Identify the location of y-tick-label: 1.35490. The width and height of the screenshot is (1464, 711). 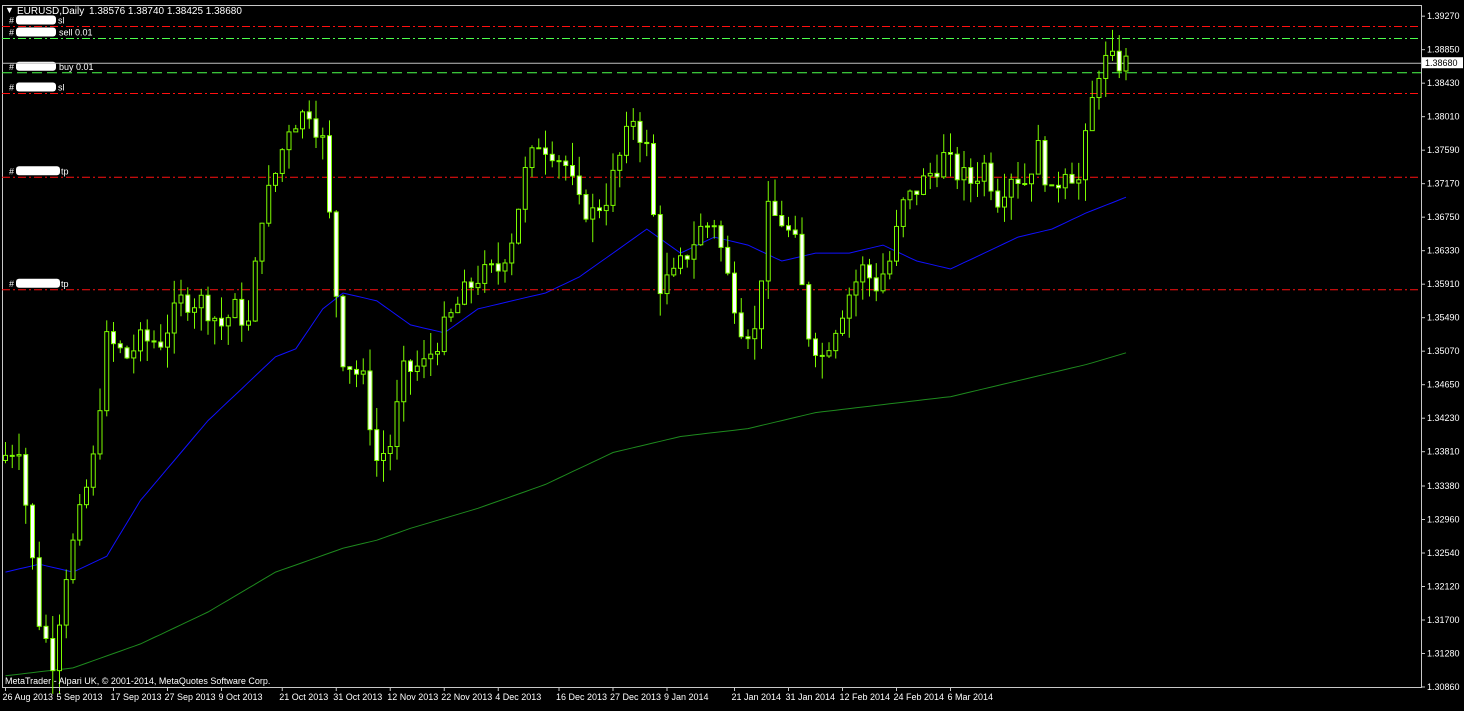
(1443, 318).